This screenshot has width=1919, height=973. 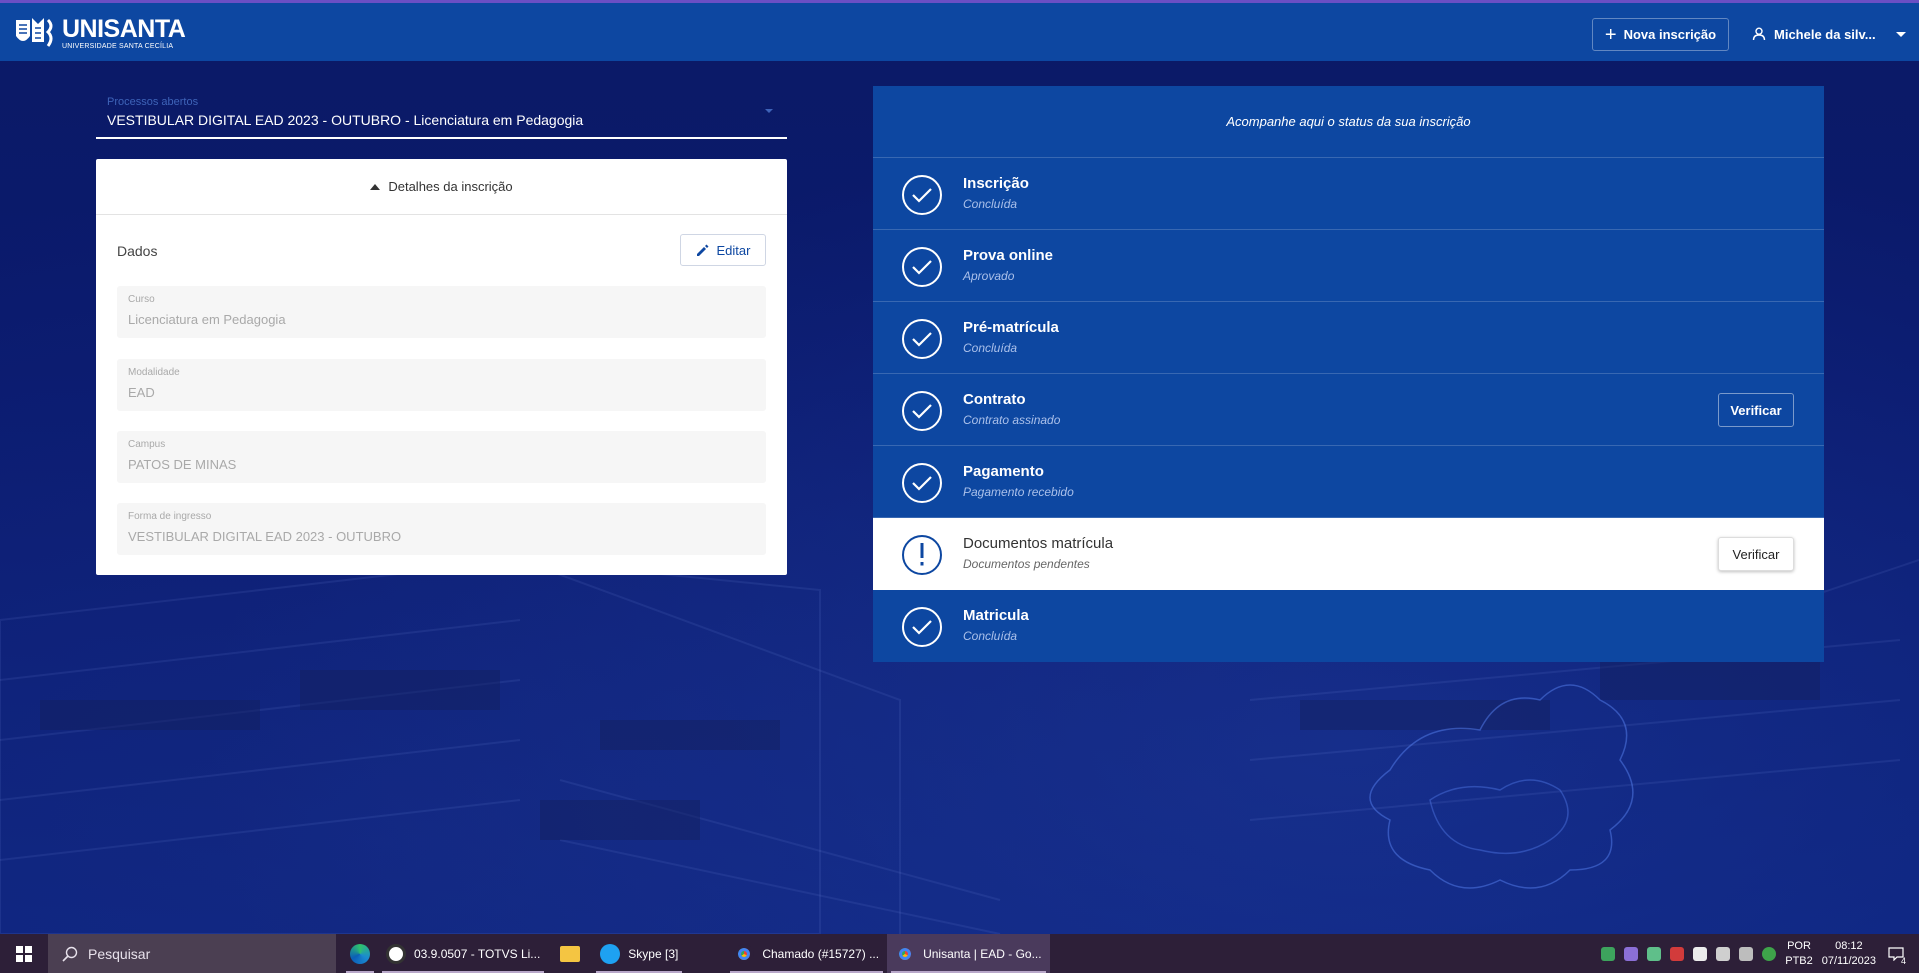 What do you see at coordinates (265, 536) in the screenshot?
I see `field-value: VESTIBULAR DIGITAL EAD 2023 - OUTUBRO` at bounding box center [265, 536].